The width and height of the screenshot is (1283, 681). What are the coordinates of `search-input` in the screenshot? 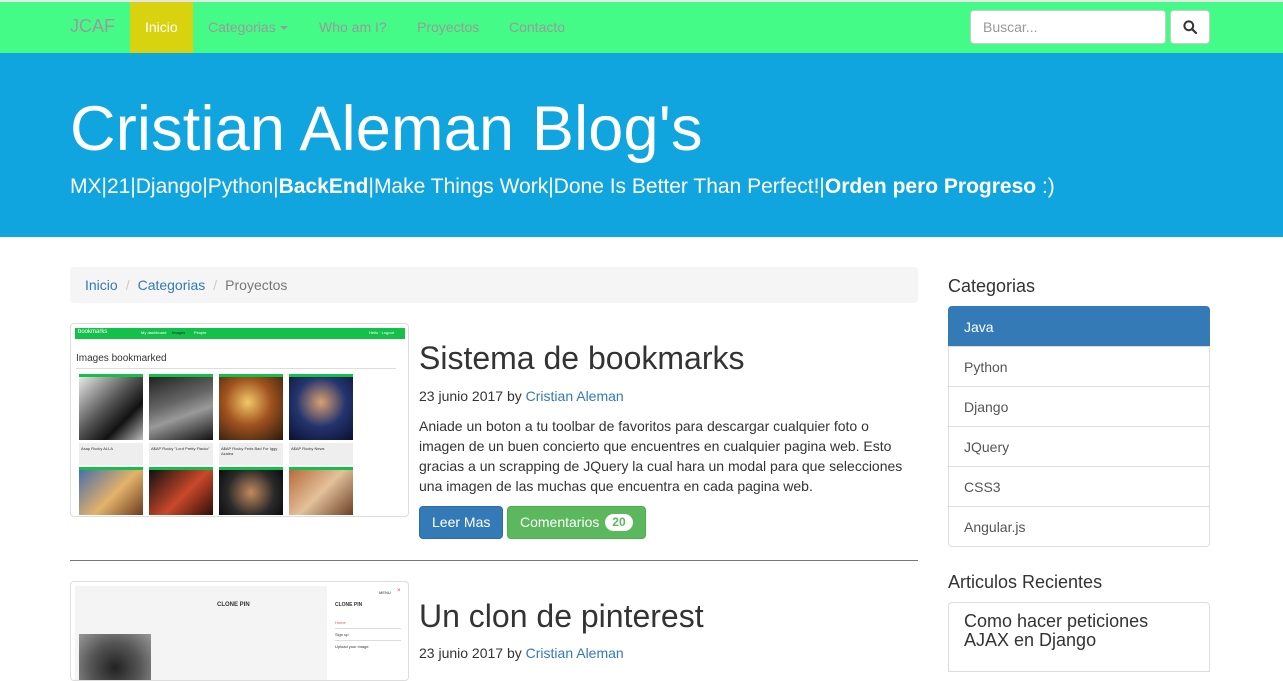 It's located at (1068, 27).